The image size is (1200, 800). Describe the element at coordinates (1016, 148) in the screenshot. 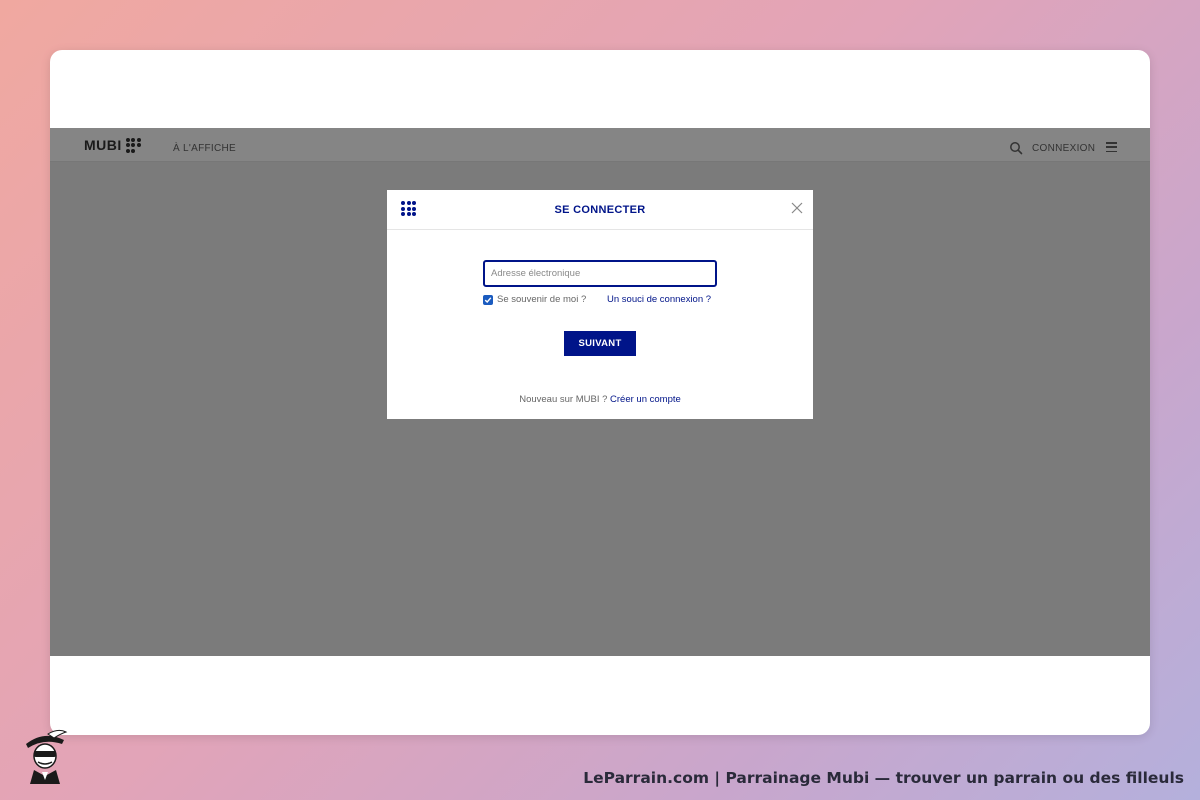

I see `search-icon` at that location.